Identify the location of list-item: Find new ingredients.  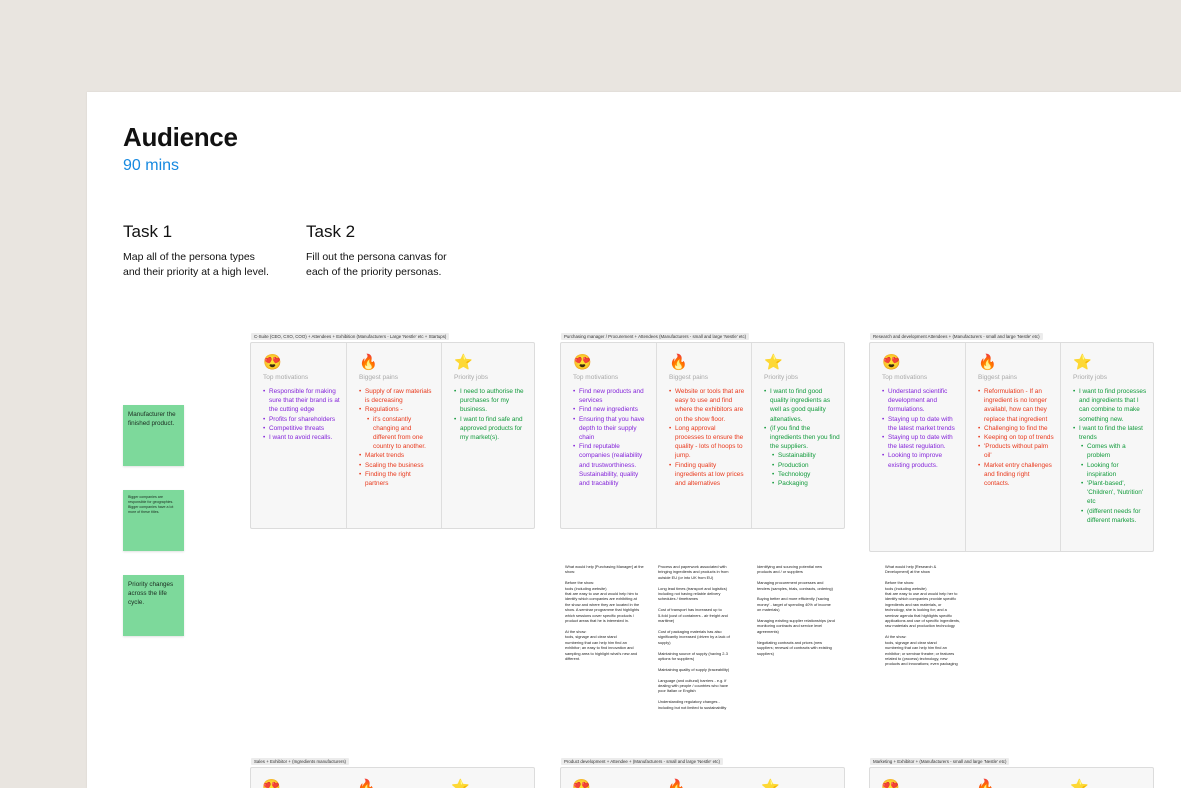
(611, 409).